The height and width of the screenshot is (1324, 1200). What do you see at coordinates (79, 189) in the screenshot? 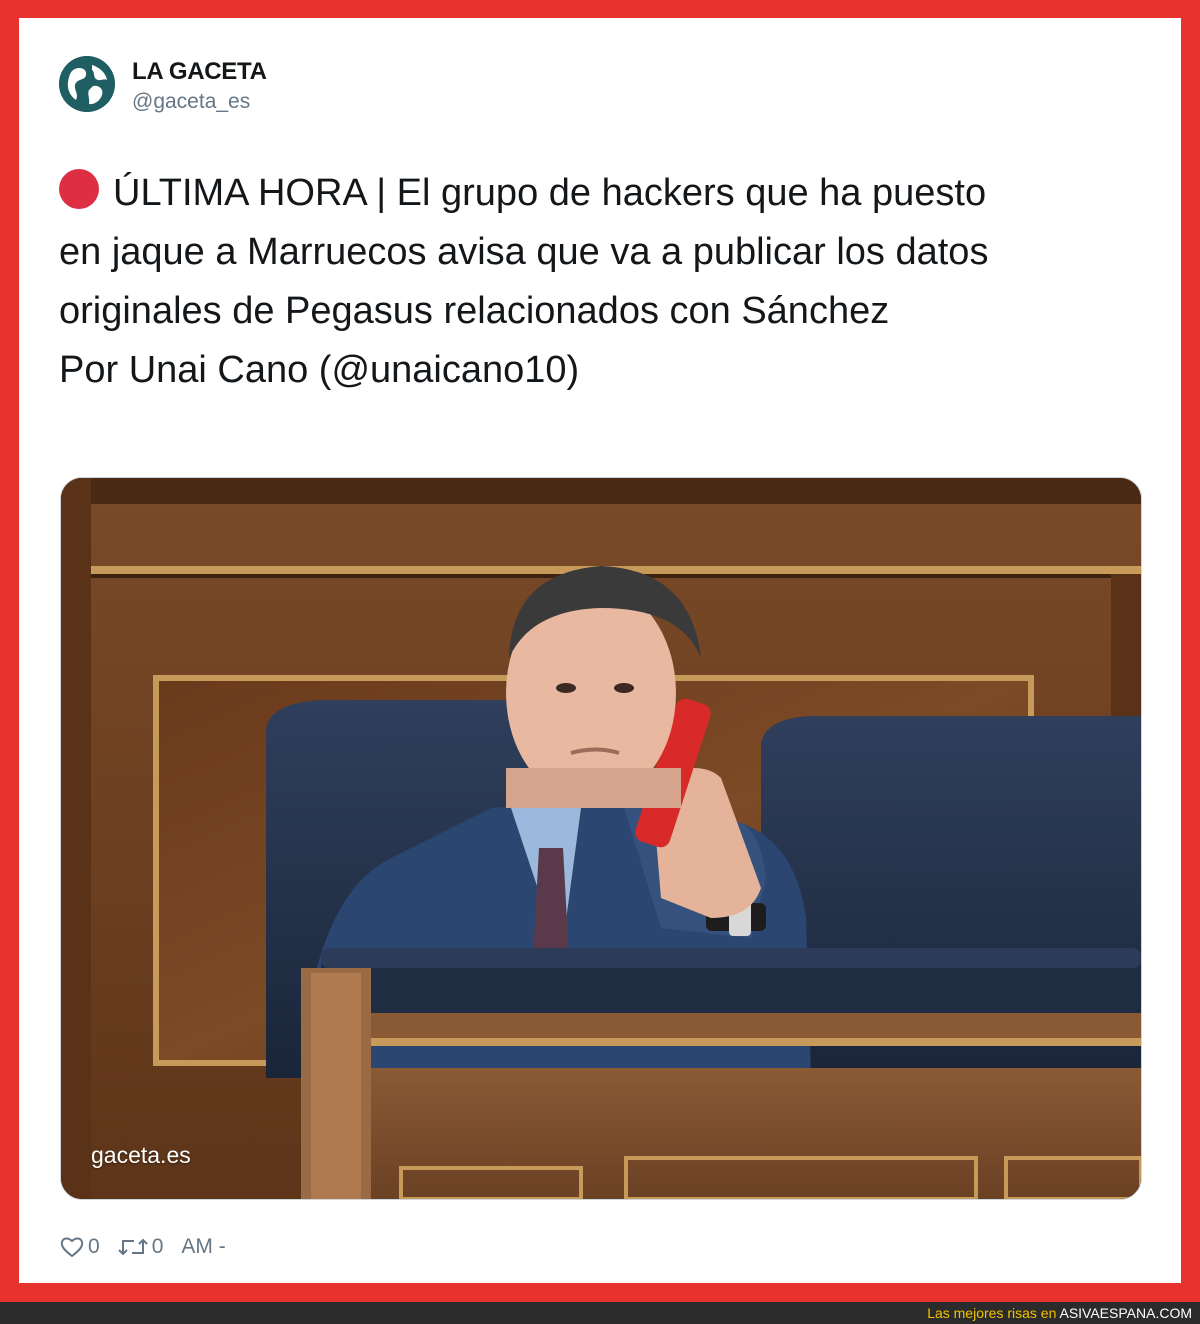
I see `red-circle-icon` at bounding box center [79, 189].